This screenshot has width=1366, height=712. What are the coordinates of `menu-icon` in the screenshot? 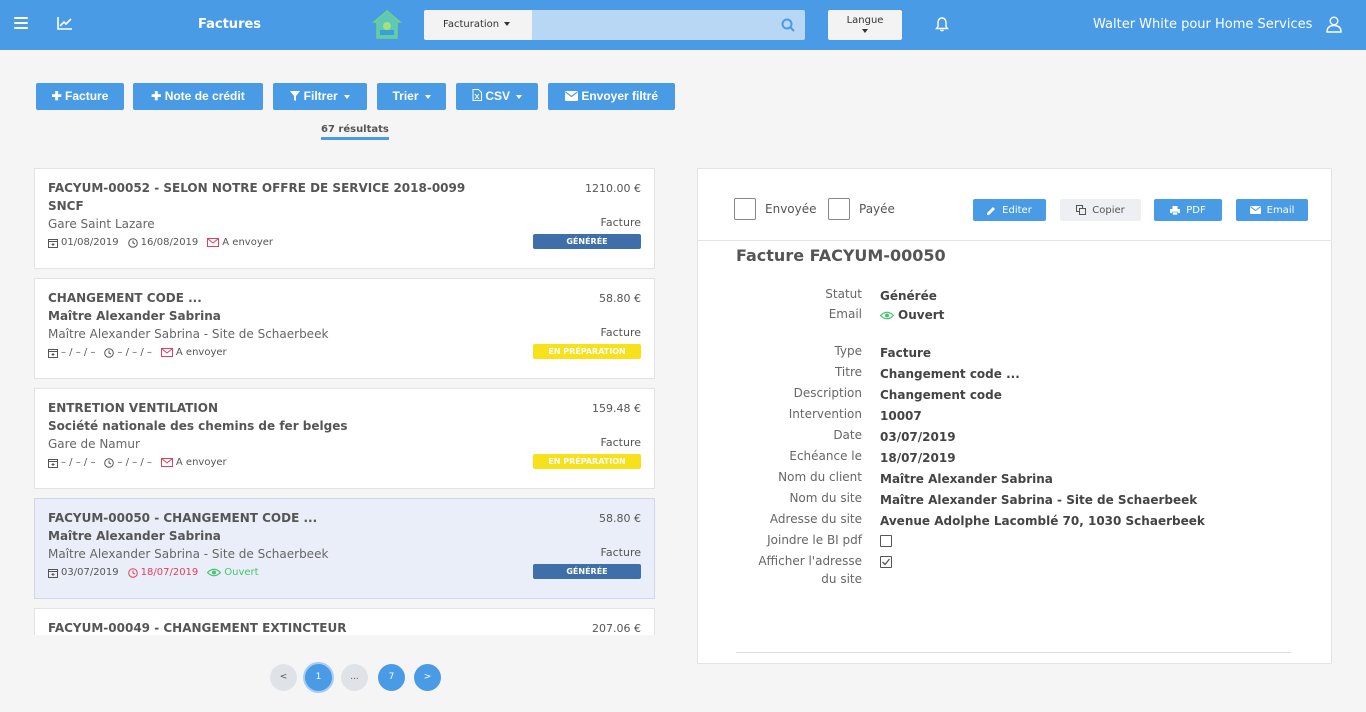 It's located at (21, 23).